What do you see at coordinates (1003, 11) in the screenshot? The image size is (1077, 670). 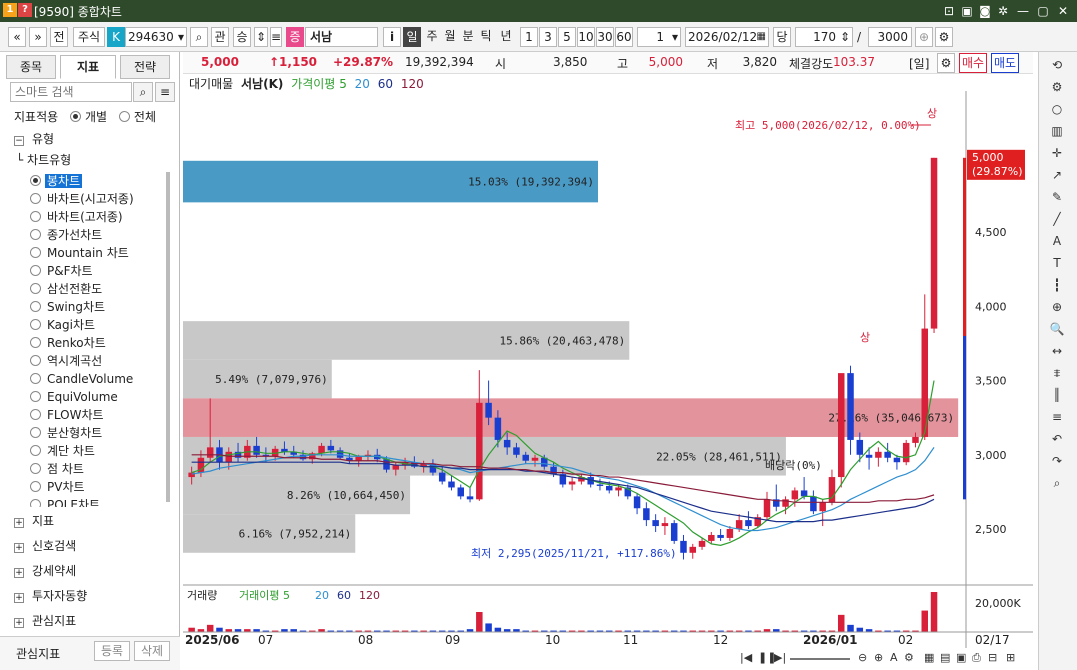 I see `settings-icon: ✲` at bounding box center [1003, 11].